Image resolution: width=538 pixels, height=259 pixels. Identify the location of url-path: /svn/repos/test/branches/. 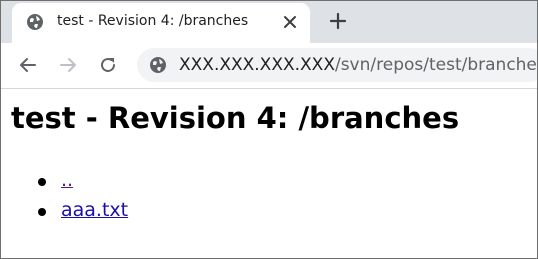
(436, 65).